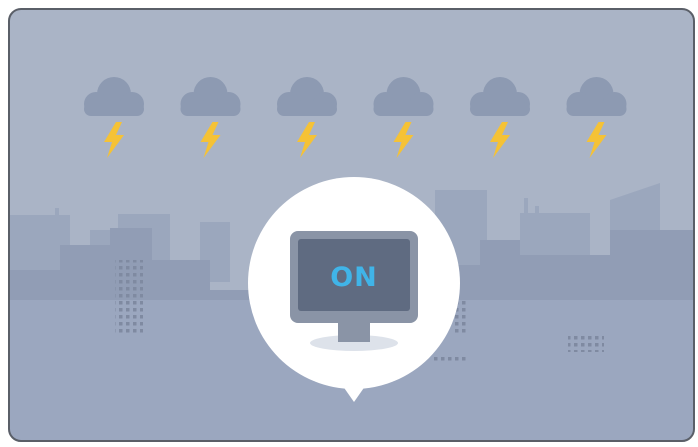 The image size is (698, 447). What do you see at coordinates (450, 360) in the screenshot?
I see `building-windows-center-low` at bounding box center [450, 360].